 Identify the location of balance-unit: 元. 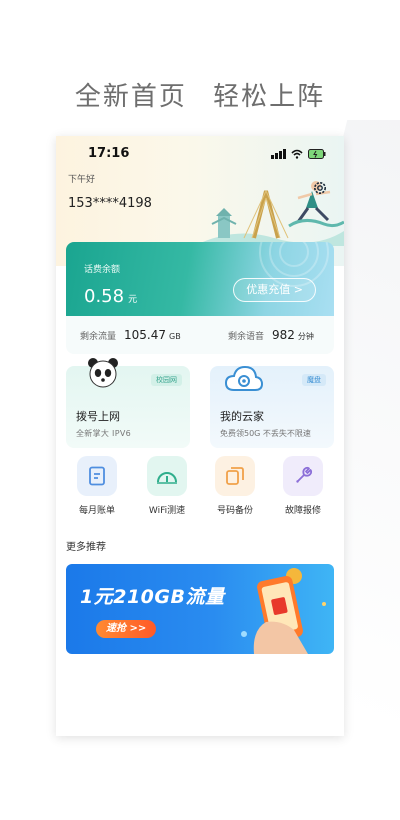
(133, 300).